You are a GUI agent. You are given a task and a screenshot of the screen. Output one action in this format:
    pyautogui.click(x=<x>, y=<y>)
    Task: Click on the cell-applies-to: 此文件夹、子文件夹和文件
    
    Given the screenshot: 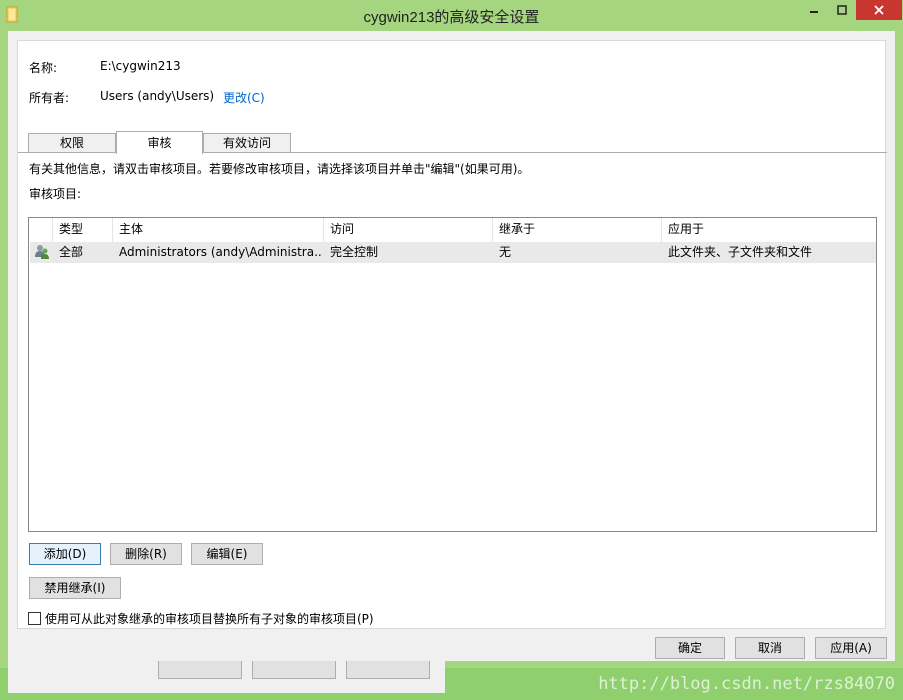 What is the action you would take?
    pyautogui.click(x=740, y=252)
    